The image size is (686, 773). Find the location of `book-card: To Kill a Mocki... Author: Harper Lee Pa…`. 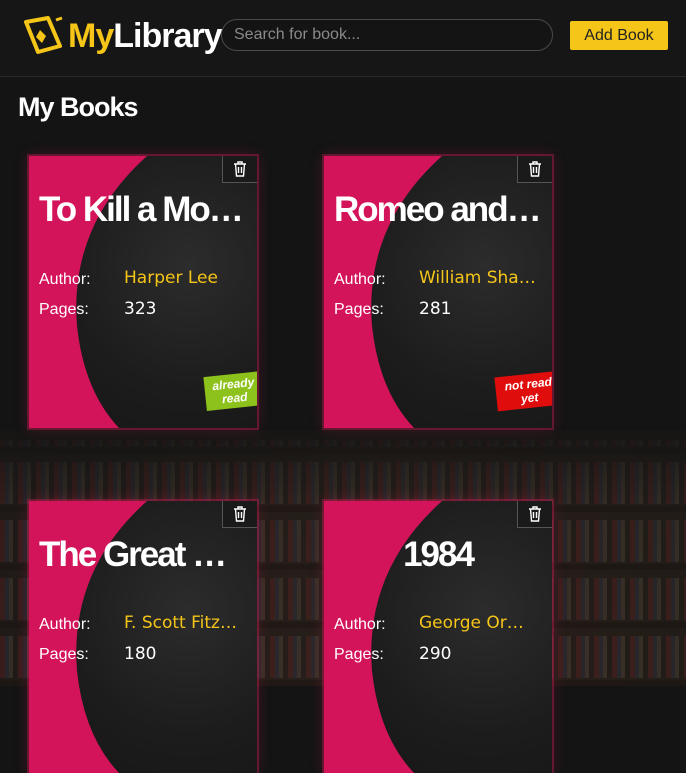

book-card: To Kill a Mocki... Author: Harper Lee Pa… is located at coordinates (143, 292).